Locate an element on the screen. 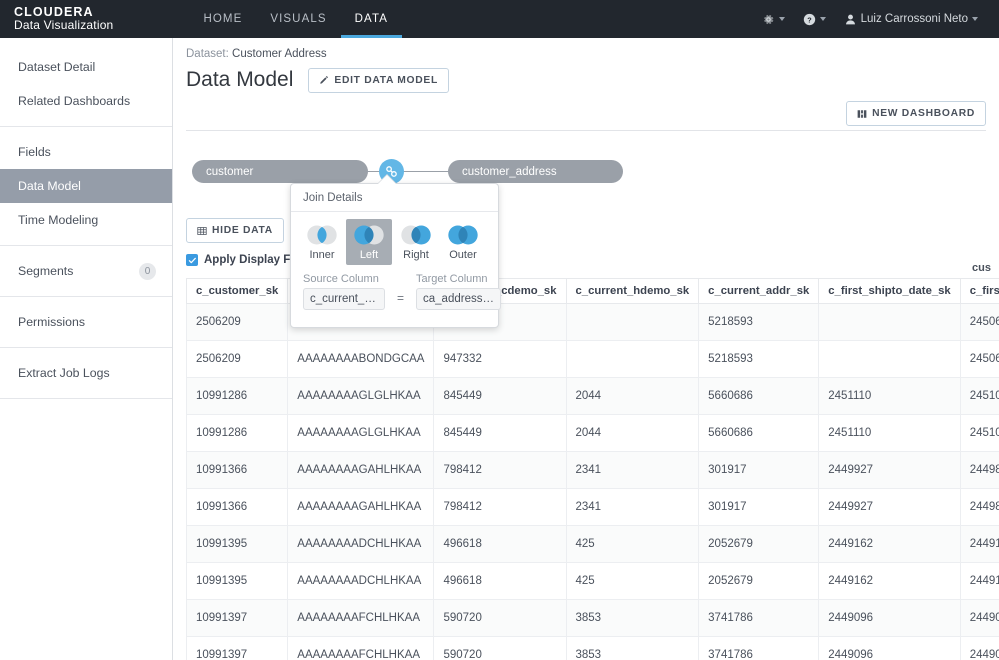  user-name-label: Luiz Carrossoni Neto is located at coordinates (914, 19).